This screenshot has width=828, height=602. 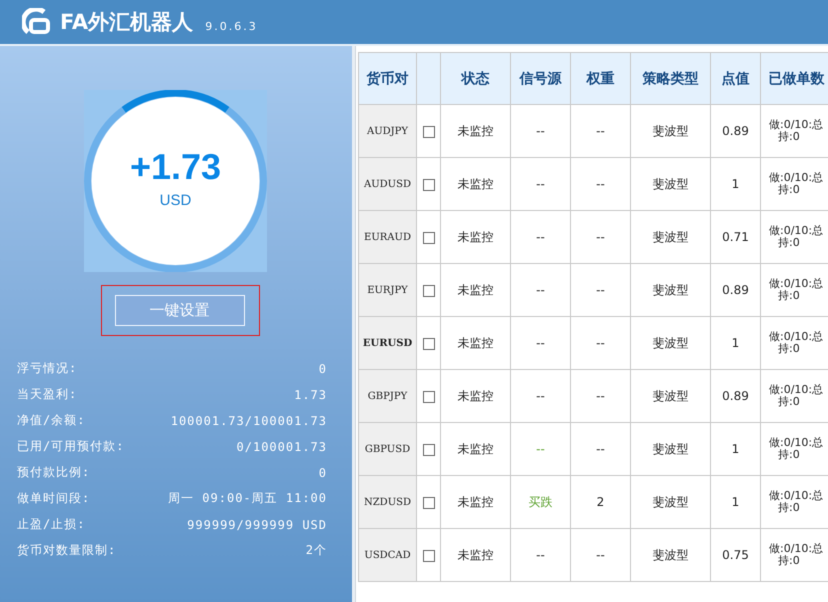 I want to click on pair-cell: AUDUSD, so click(x=387, y=184).